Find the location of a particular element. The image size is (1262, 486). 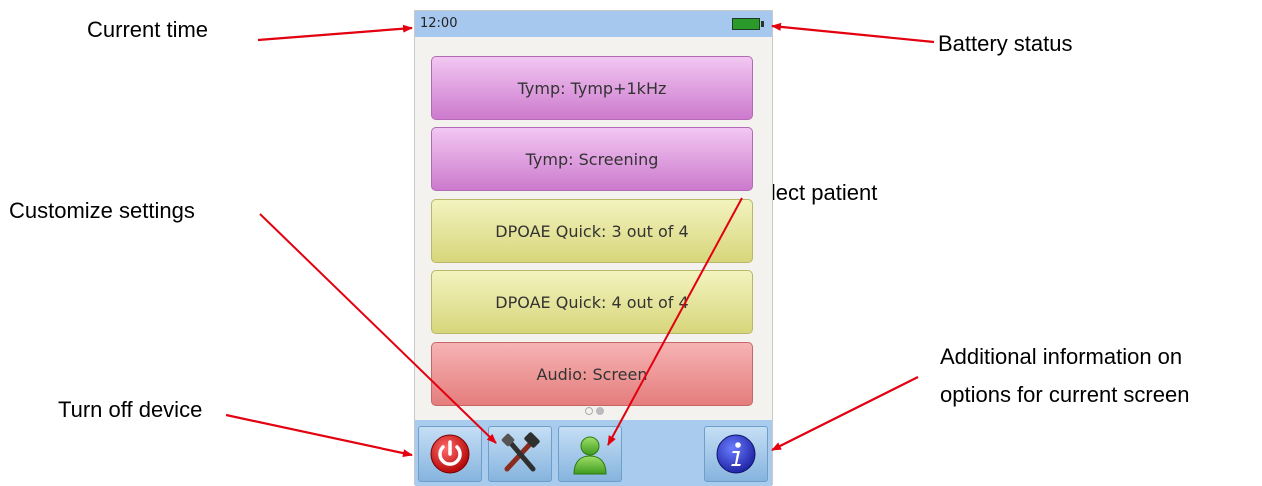

test-button-label: DPOAE Quick: 3 out of 4 is located at coordinates (592, 231).